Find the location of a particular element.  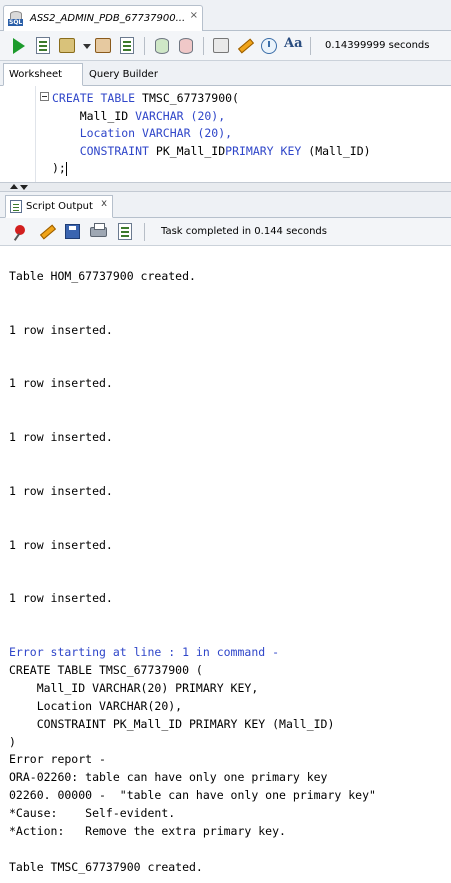

output-tab-strip: Script Output x is located at coordinates (225, 205).